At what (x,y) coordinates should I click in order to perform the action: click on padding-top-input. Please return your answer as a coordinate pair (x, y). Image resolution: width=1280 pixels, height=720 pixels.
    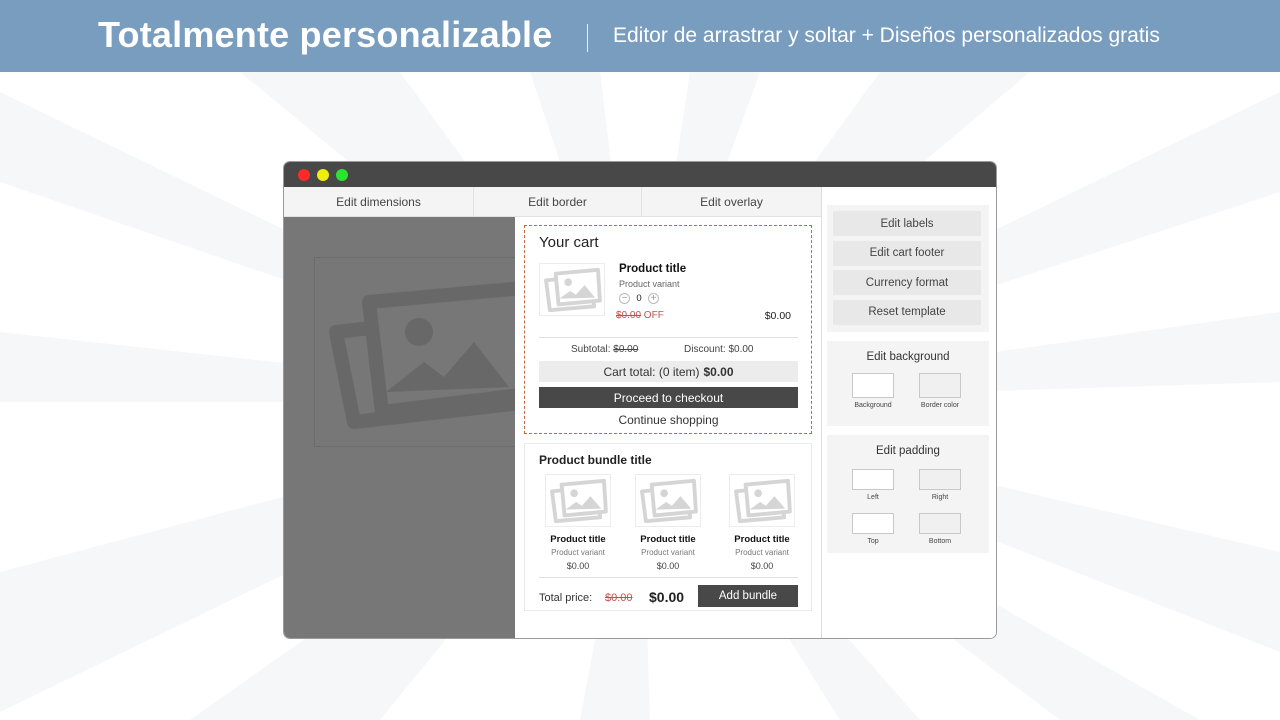
    Looking at the image, I should click on (873, 523).